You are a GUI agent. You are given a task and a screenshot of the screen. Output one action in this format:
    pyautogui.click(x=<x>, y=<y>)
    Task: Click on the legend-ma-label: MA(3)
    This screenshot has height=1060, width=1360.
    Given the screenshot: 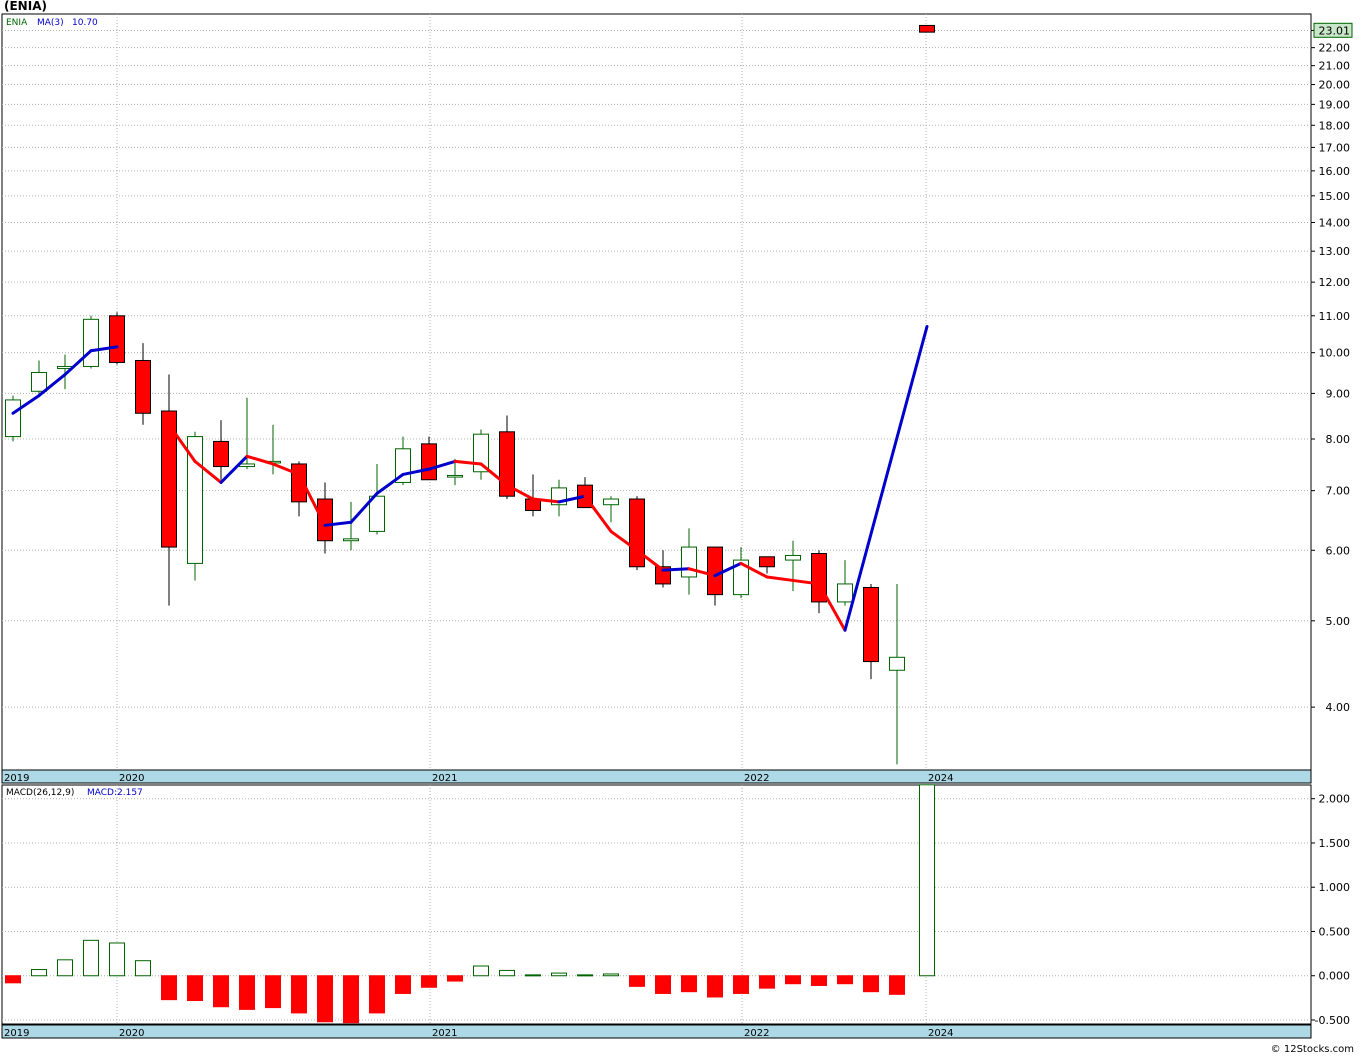 What is the action you would take?
    pyautogui.click(x=50, y=23)
    